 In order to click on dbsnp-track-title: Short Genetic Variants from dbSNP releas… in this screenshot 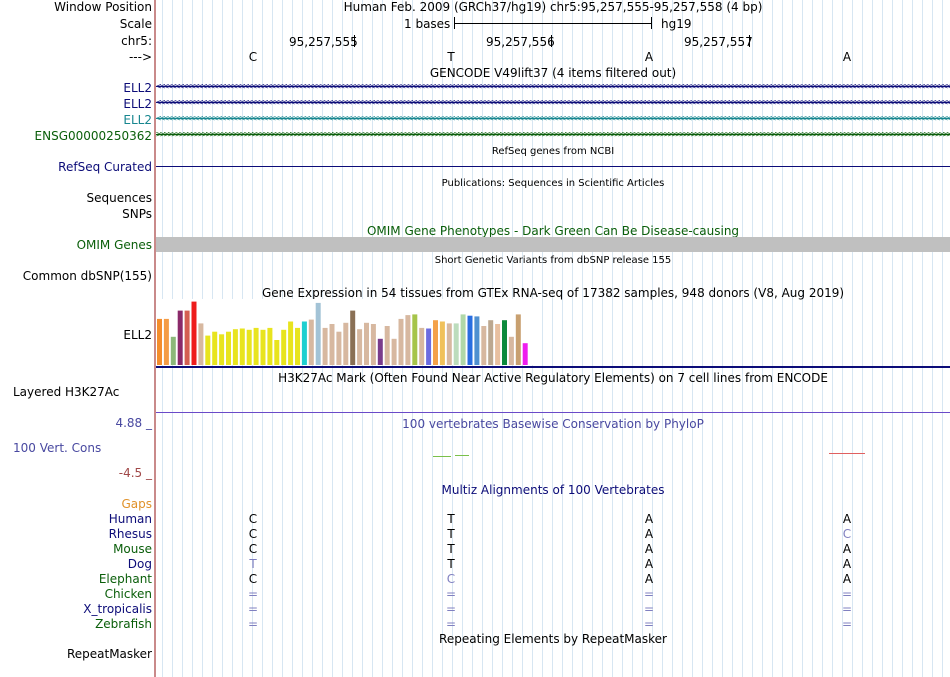, I will do `click(553, 260)`.